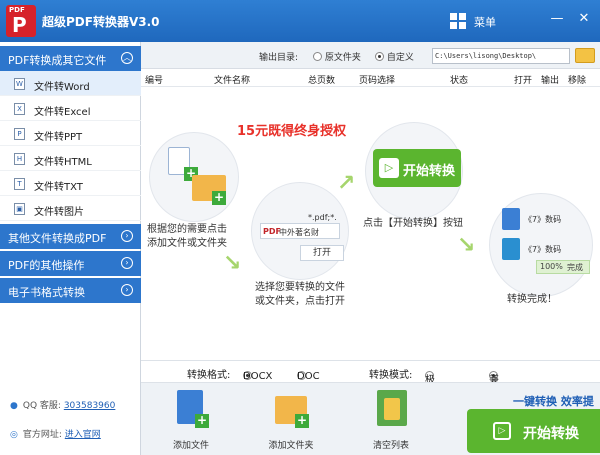  What do you see at coordinates (258, 376) in the screenshot?
I see `radio-label: DOCX` at bounding box center [258, 376].